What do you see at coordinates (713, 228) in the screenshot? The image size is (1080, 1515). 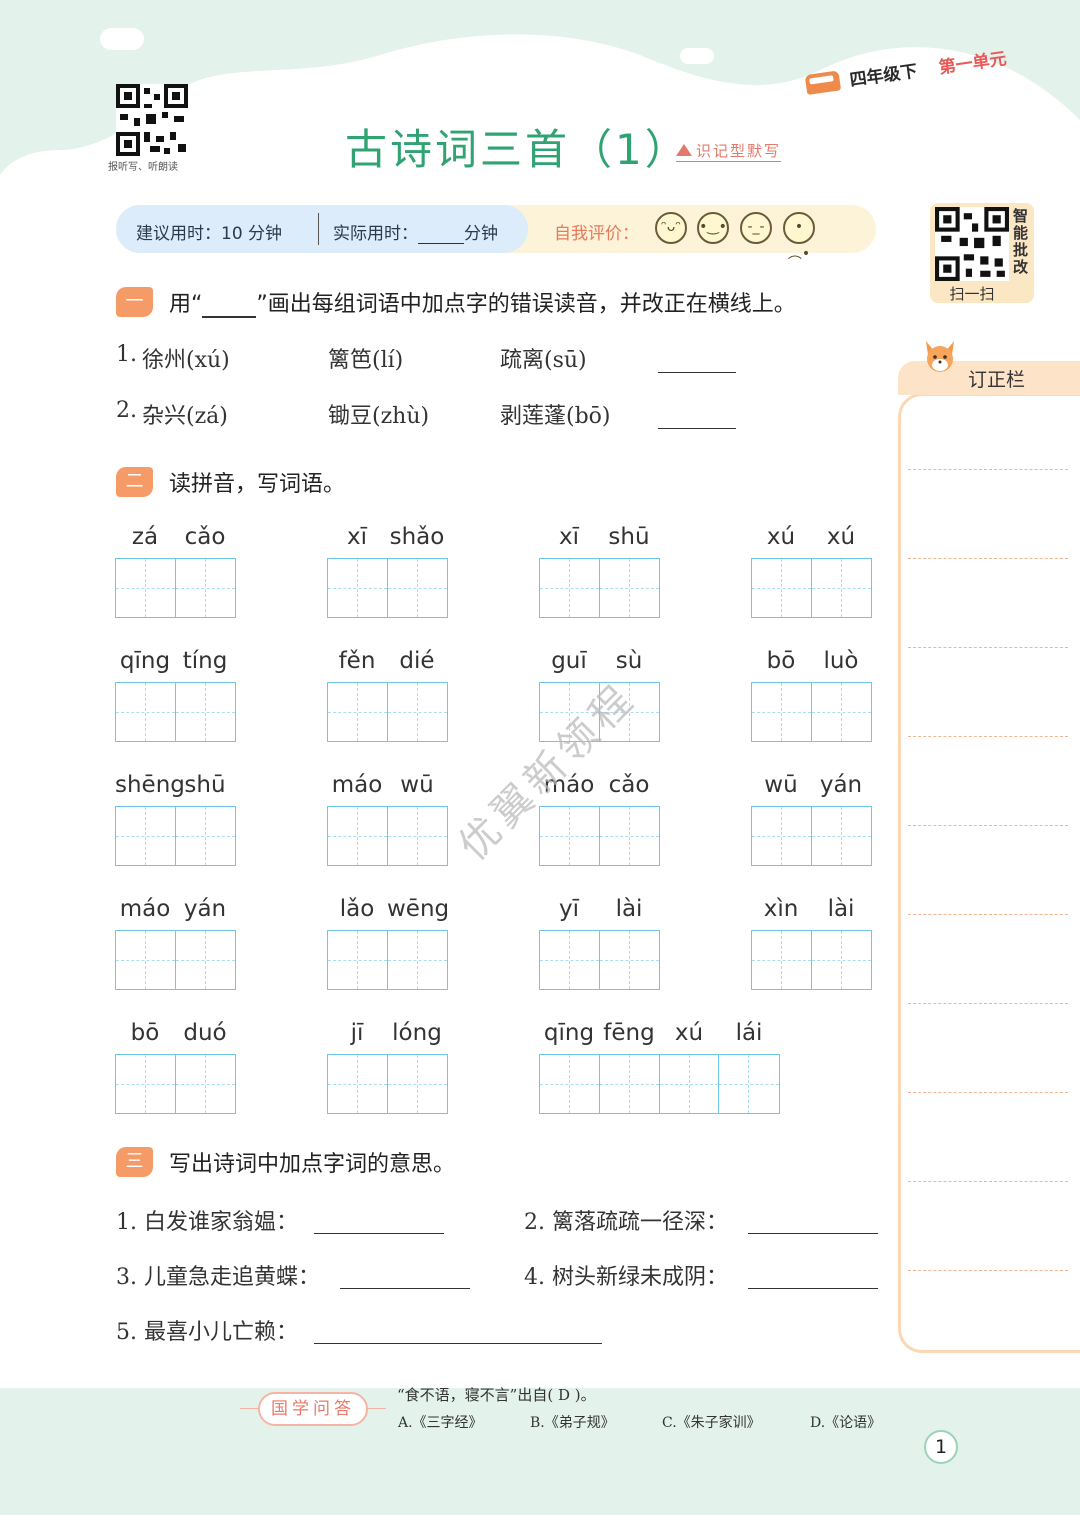 I see `smile-icon: •‿•` at bounding box center [713, 228].